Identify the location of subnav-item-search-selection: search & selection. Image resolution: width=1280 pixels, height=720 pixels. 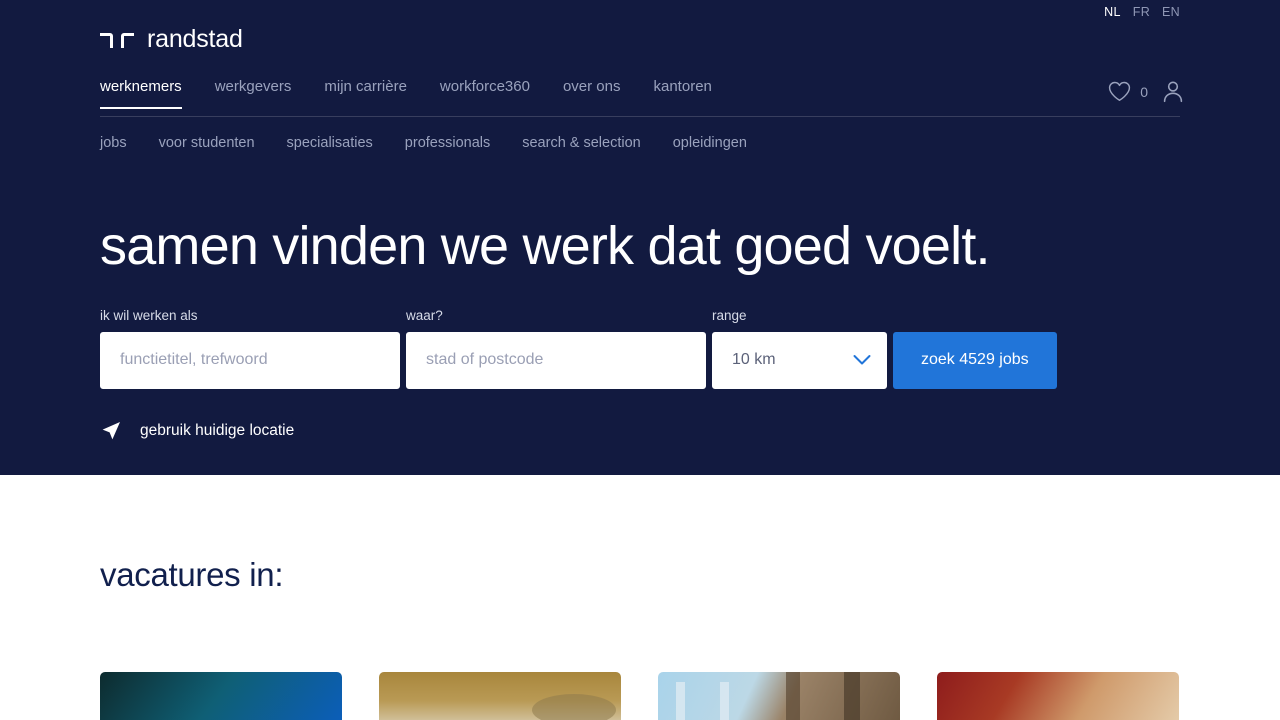
(581, 143).